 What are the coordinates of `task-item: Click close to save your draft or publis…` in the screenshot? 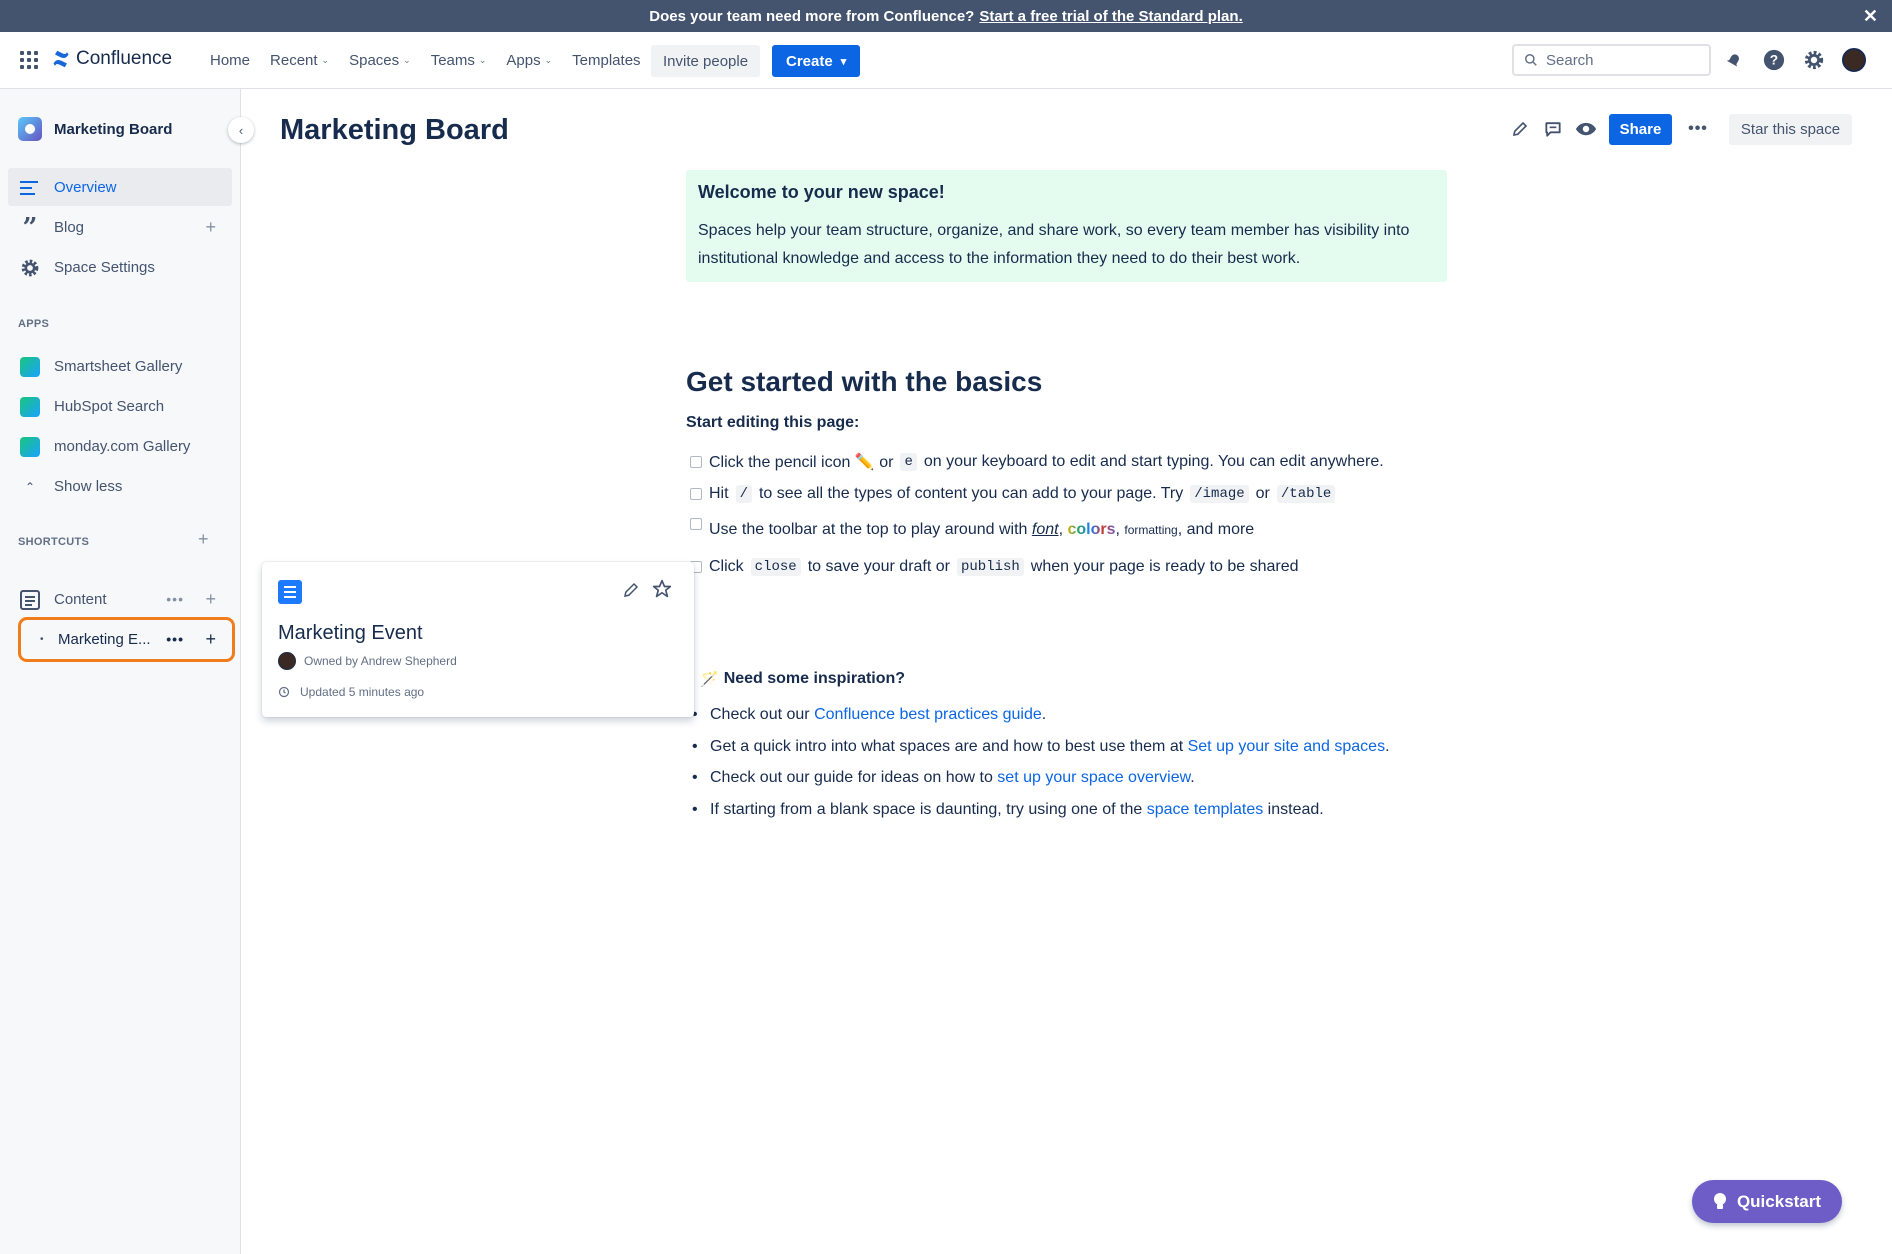 It's located at (994, 567).